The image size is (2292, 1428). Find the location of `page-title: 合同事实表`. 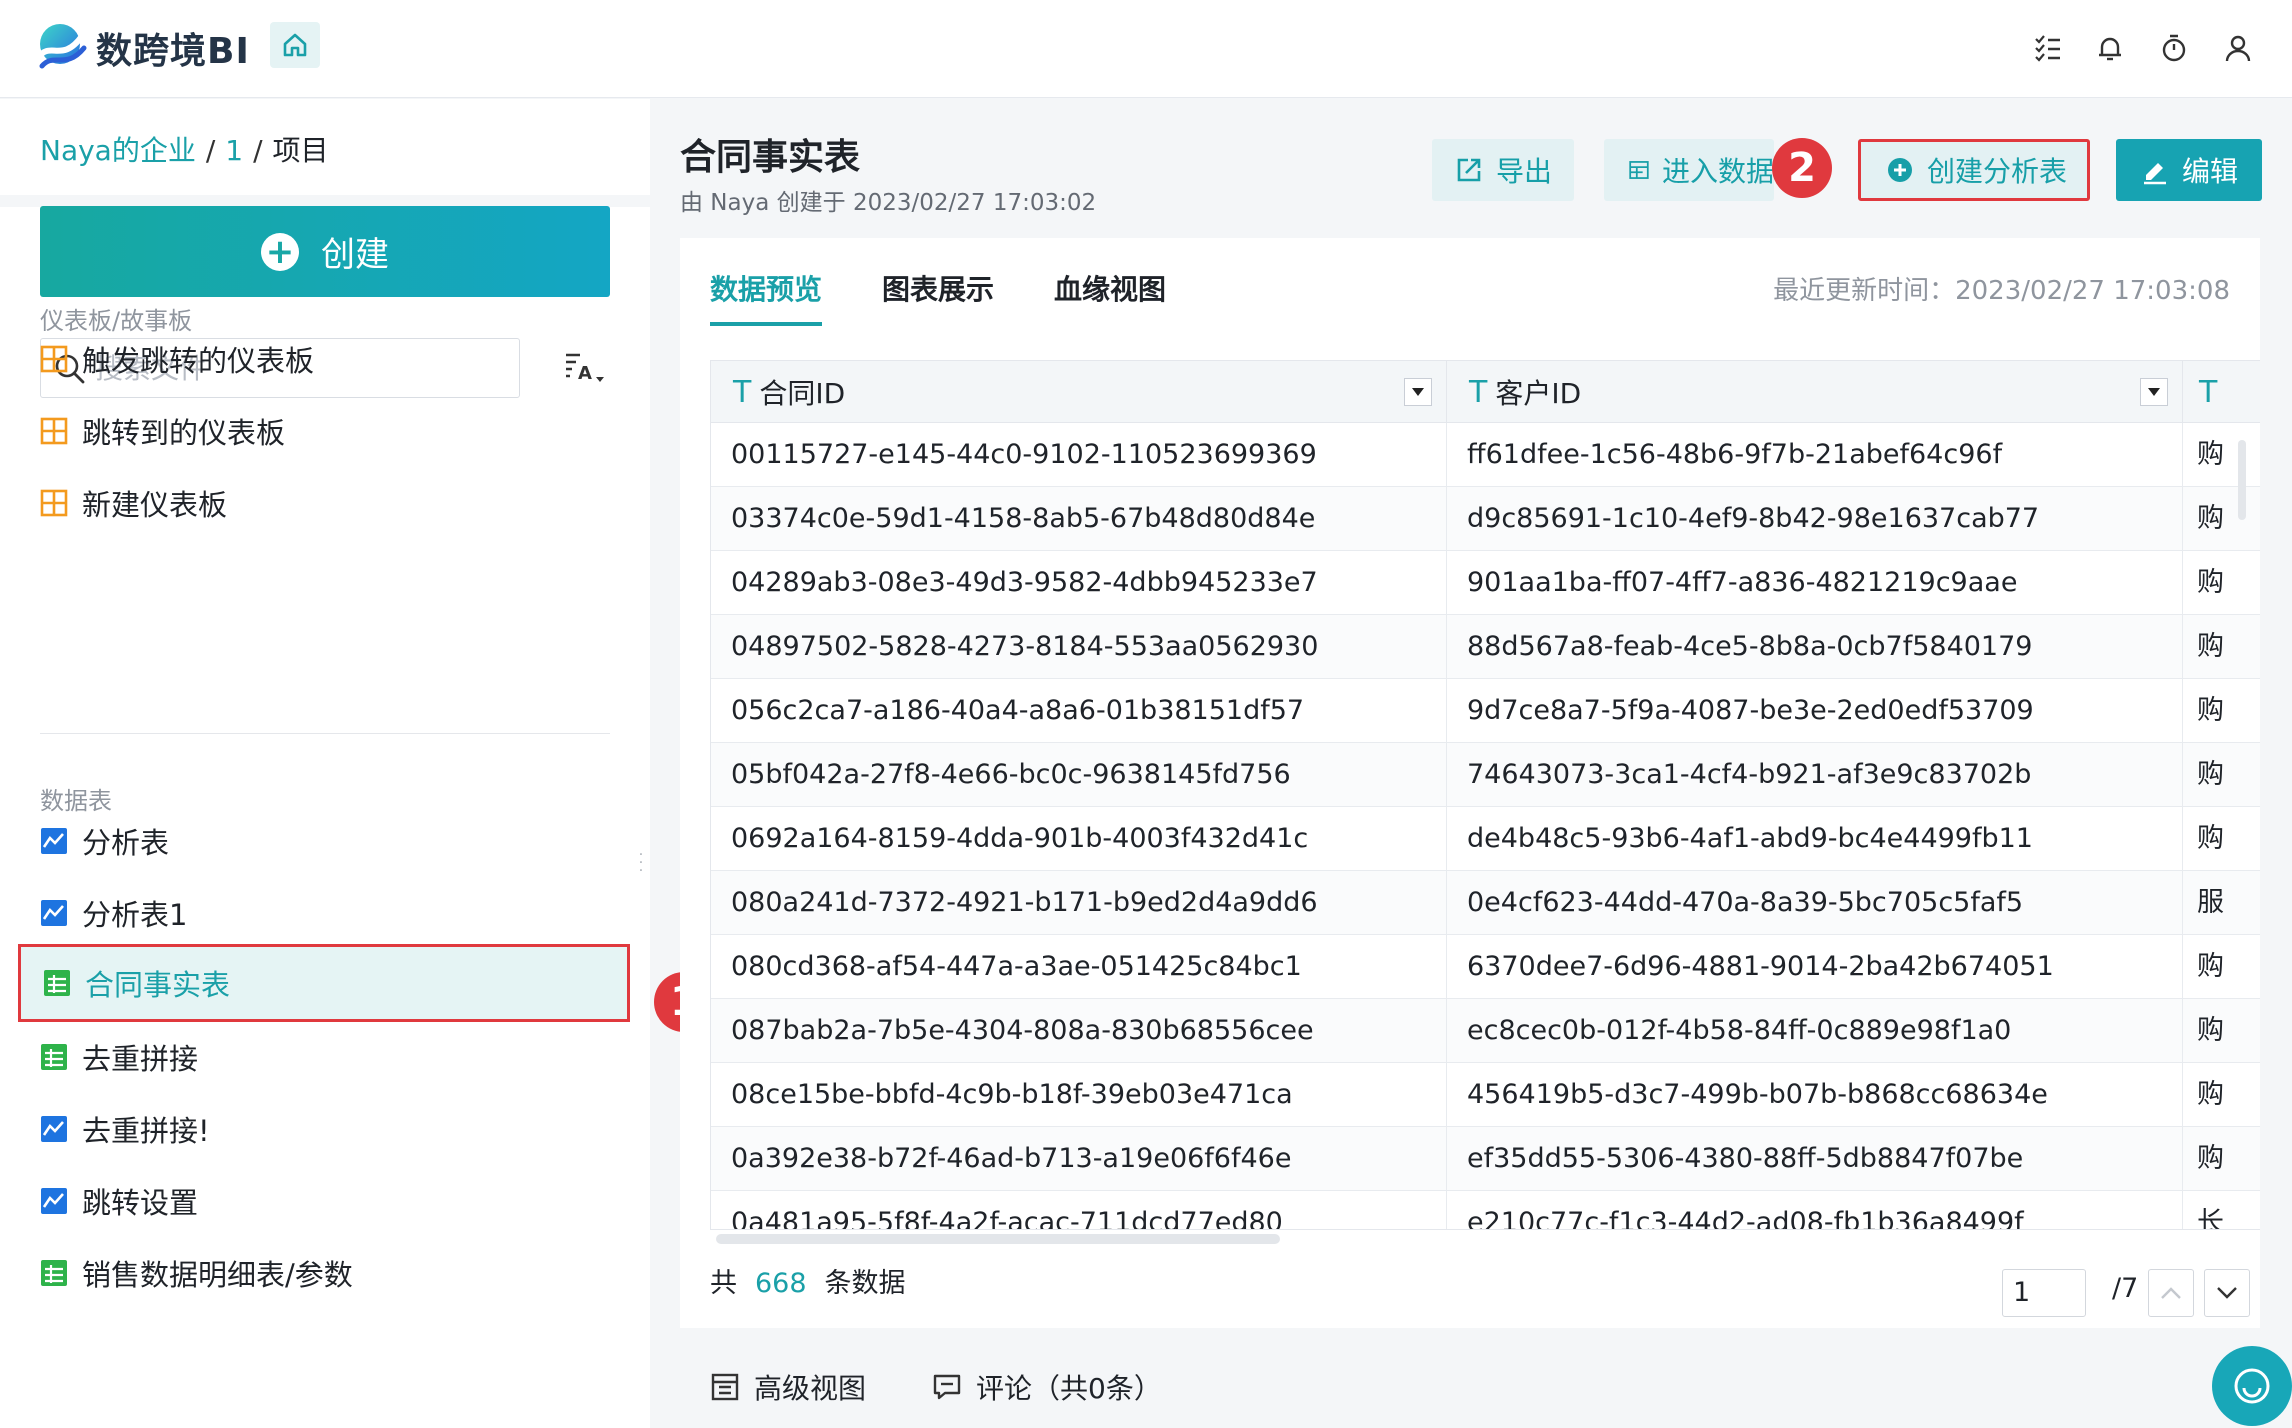

page-title: 合同事实表 is located at coordinates (770, 157).